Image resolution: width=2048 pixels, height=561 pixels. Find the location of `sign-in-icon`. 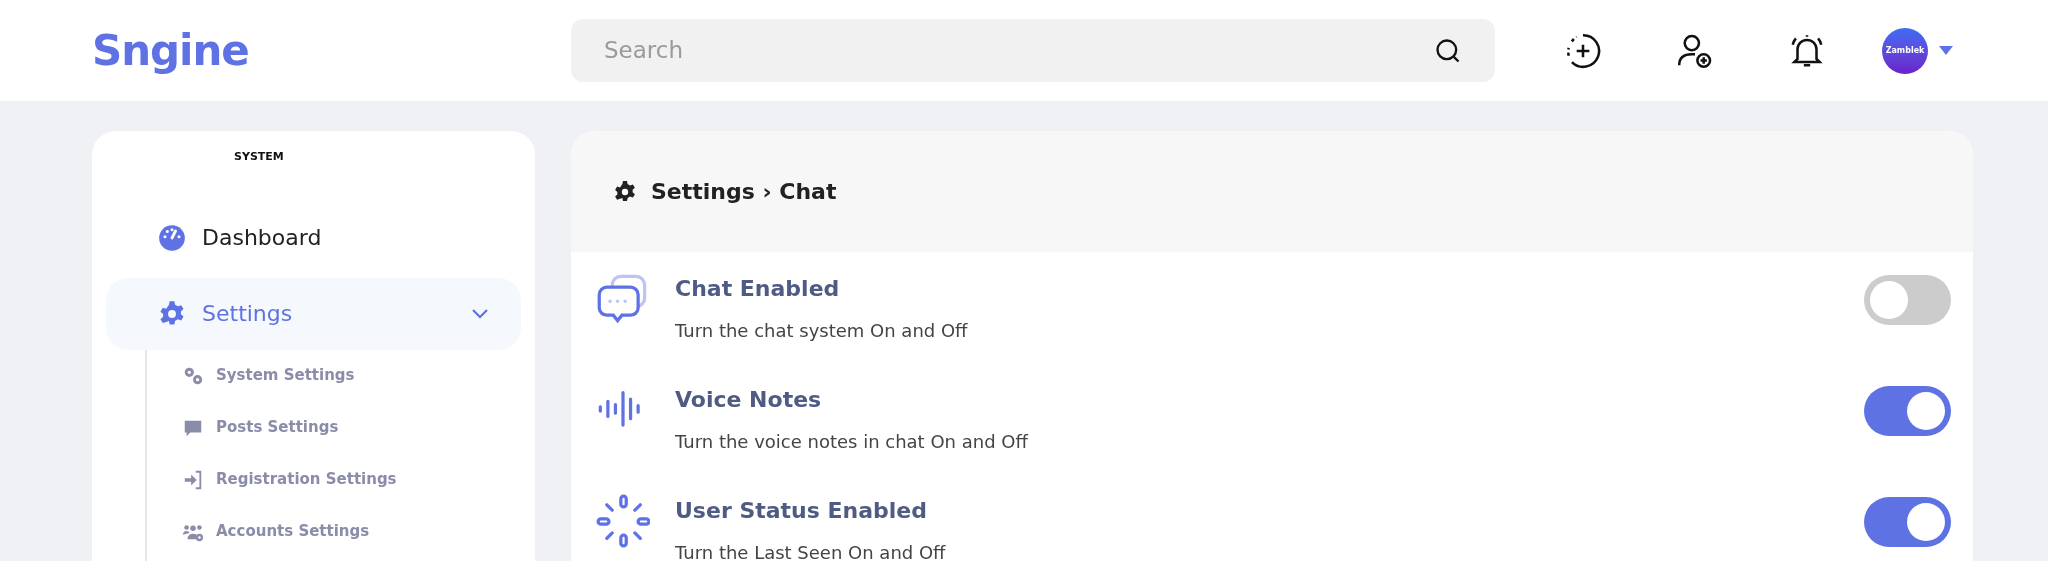

sign-in-icon is located at coordinates (193, 479).